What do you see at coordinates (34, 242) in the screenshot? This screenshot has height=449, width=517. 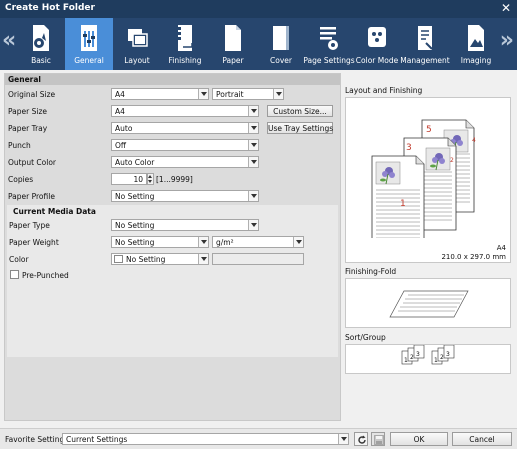 I see `paper-weight-label: Paper Weight` at bounding box center [34, 242].